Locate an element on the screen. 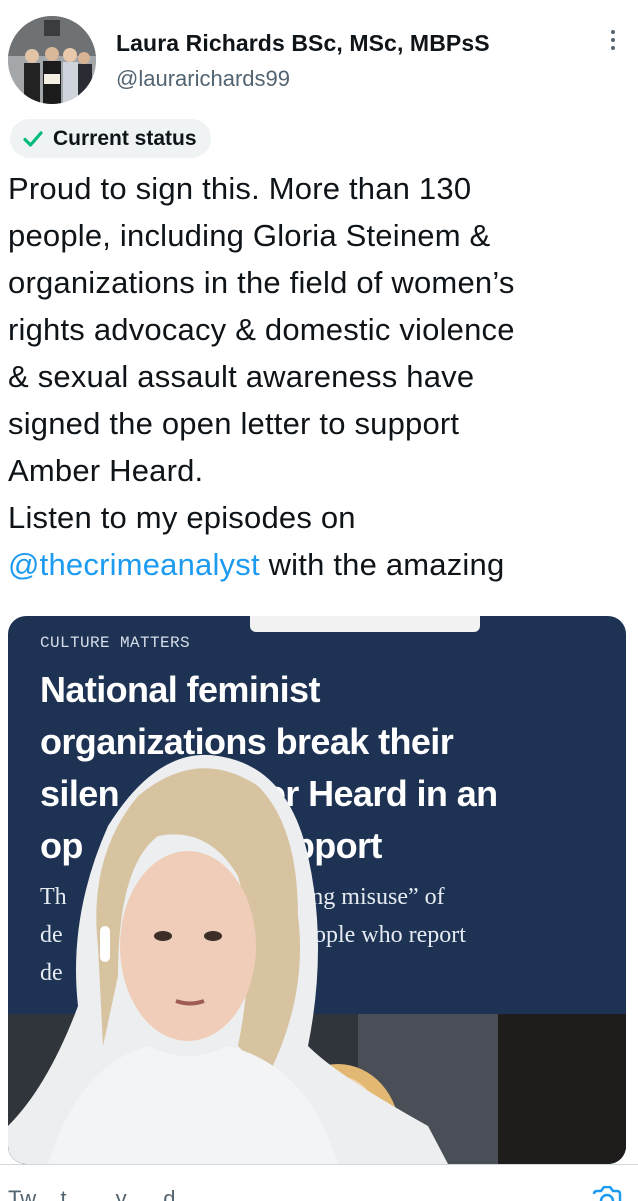 The width and height of the screenshot is (638, 1201). status-badge: Current status is located at coordinates (110, 138).